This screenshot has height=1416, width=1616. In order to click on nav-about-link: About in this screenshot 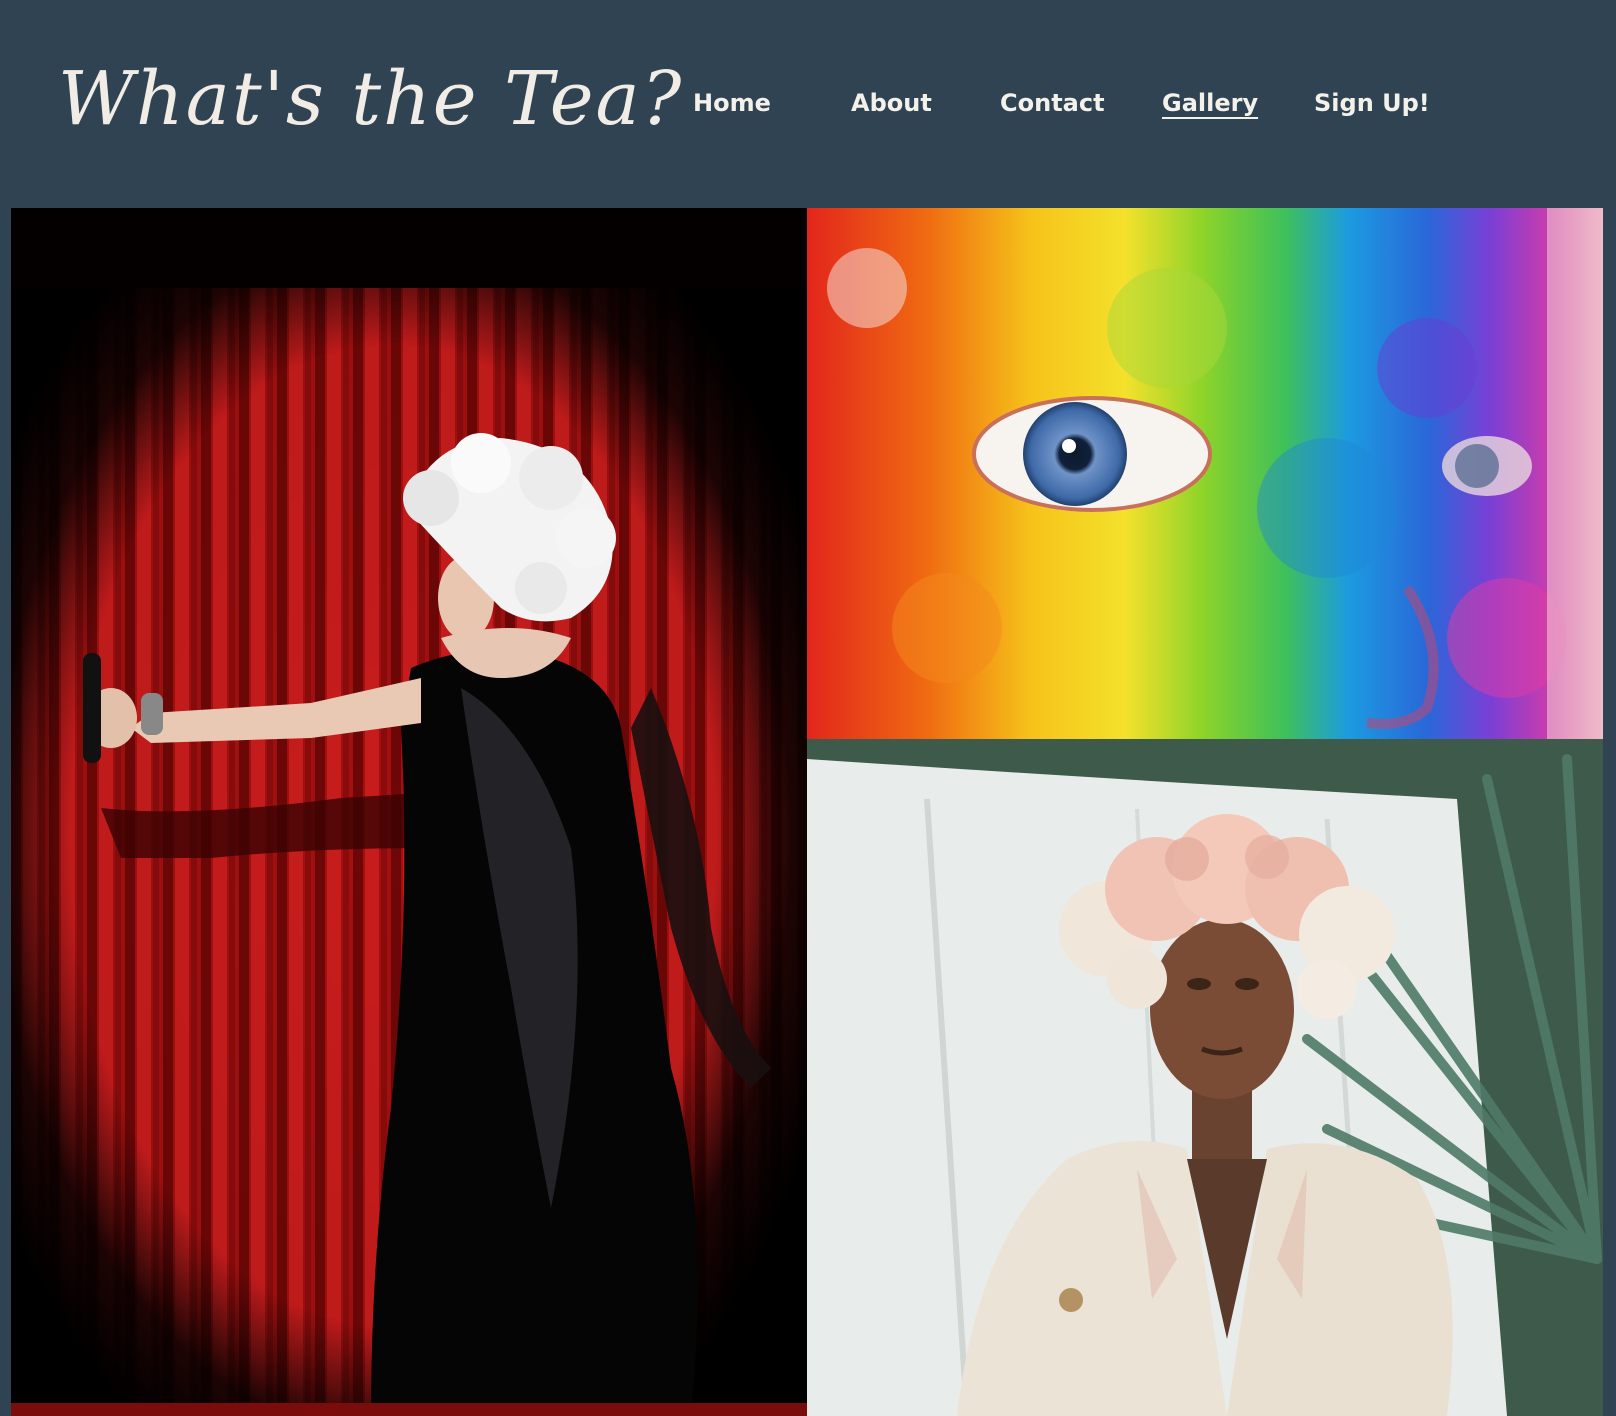, I will do `click(891, 103)`.